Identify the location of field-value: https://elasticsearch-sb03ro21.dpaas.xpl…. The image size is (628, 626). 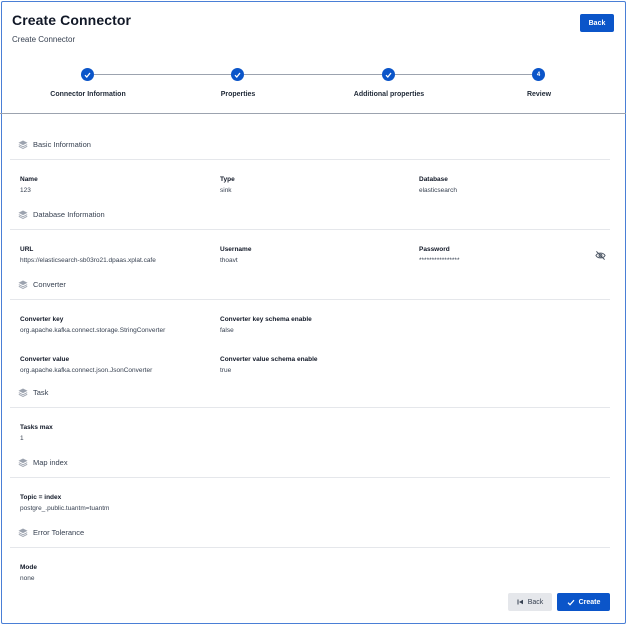
(88, 260).